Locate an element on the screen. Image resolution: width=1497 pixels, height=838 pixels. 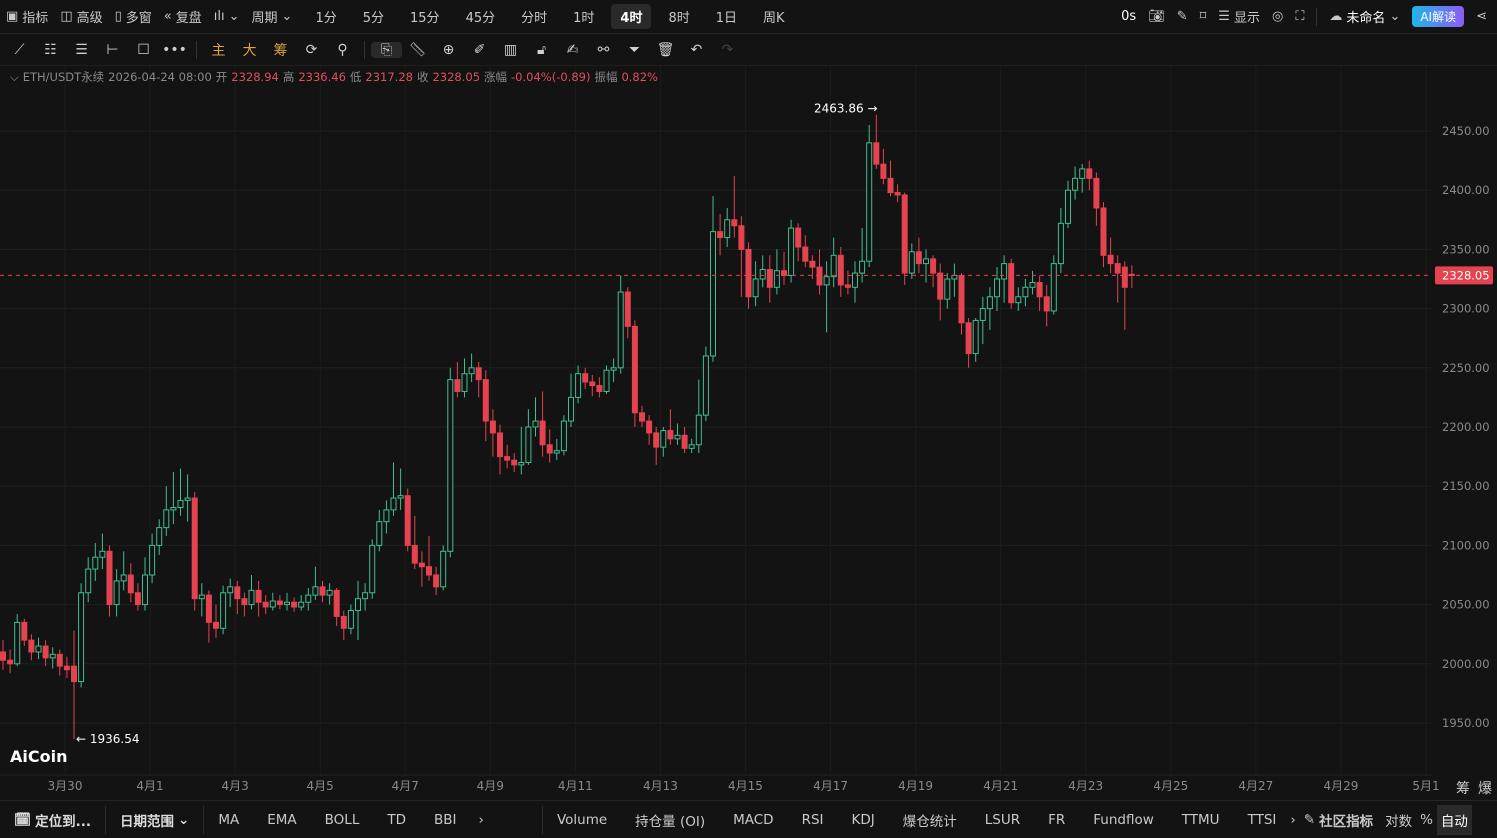
more-icon: ••• is located at coordinates (174, 50).